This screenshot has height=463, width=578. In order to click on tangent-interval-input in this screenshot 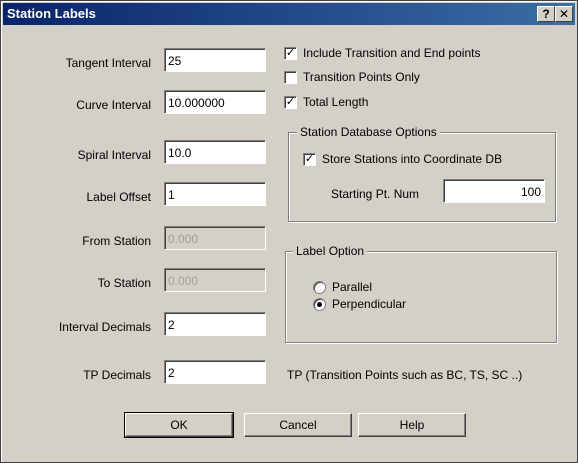, I will do `click(215, 60)`.